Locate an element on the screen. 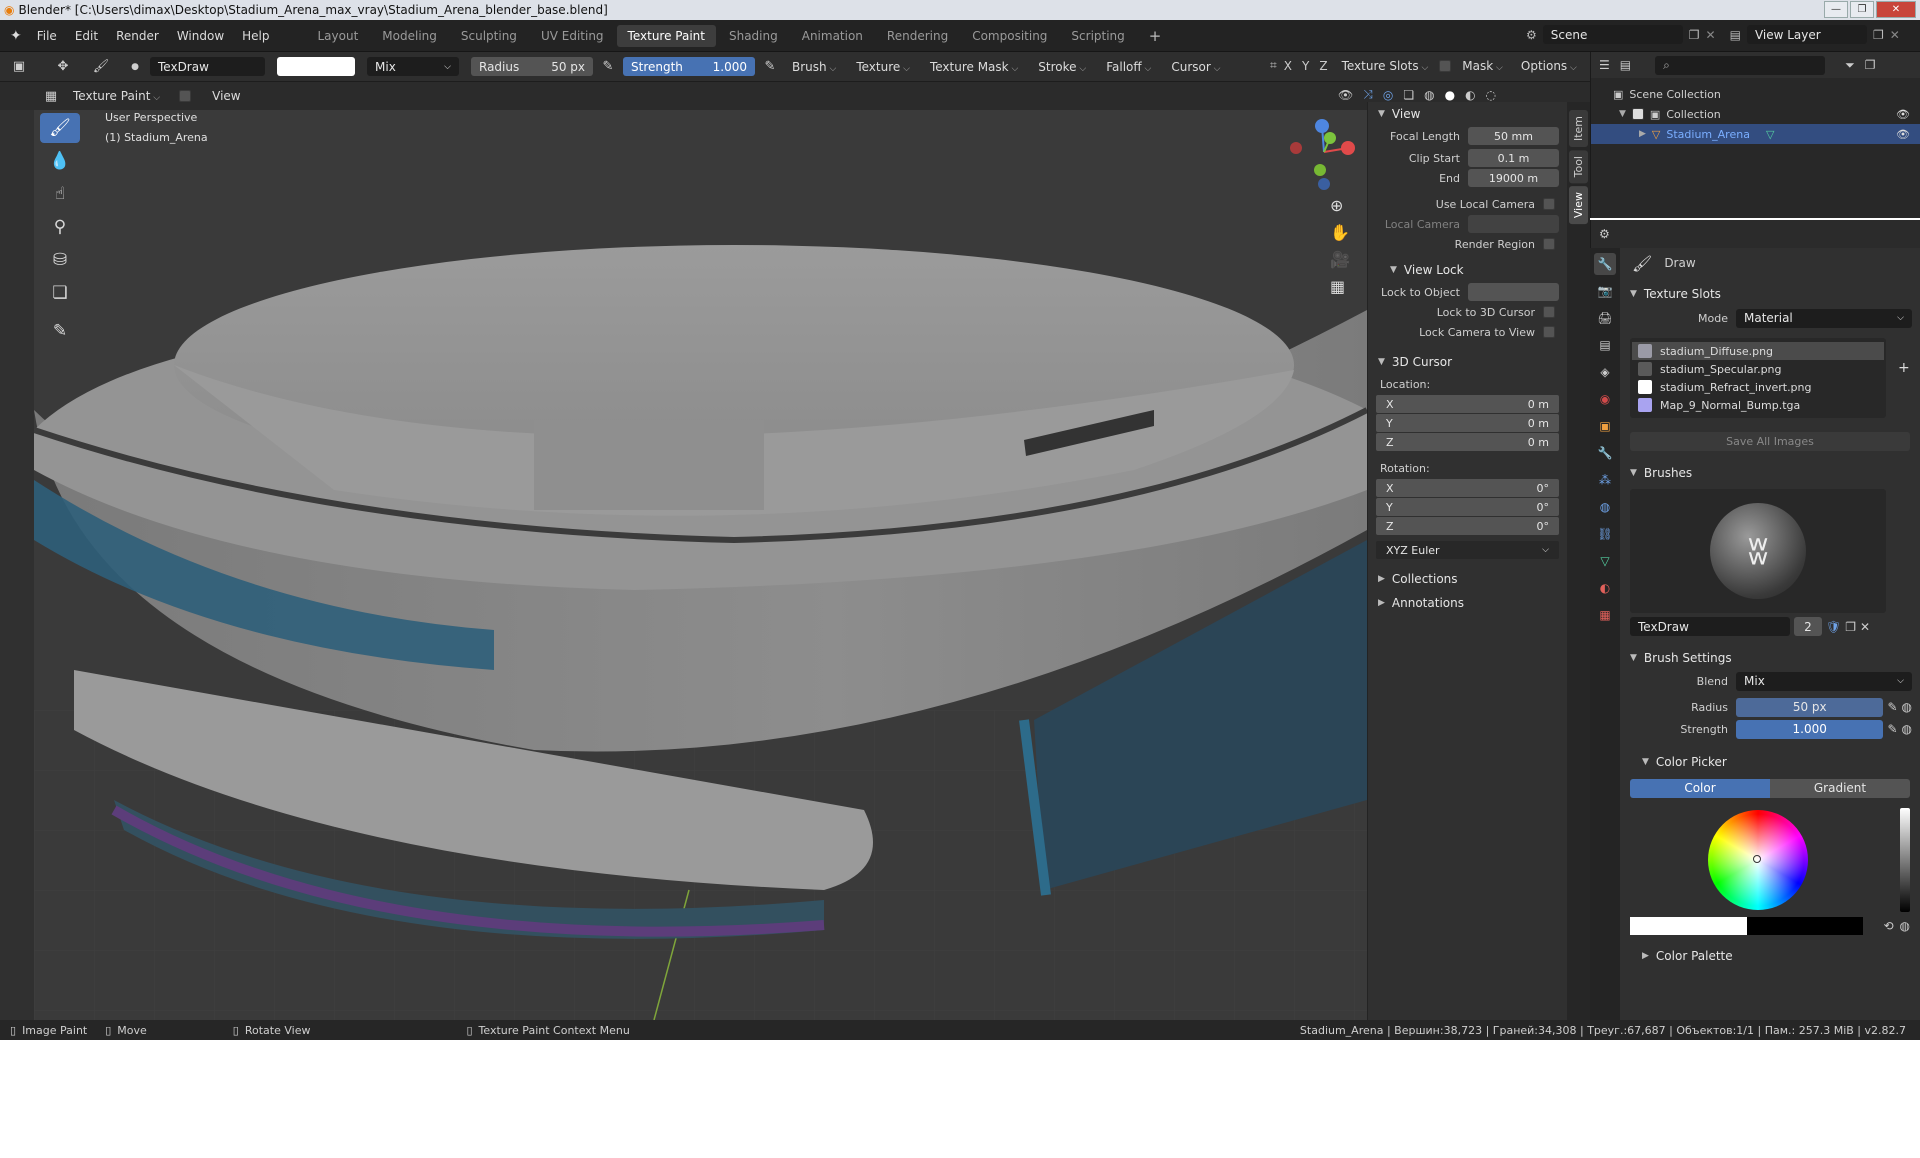 The width and height of the screenshot is (1920, 1158). draw-tool-button: 🖌 is located at coordinates (60, 128).